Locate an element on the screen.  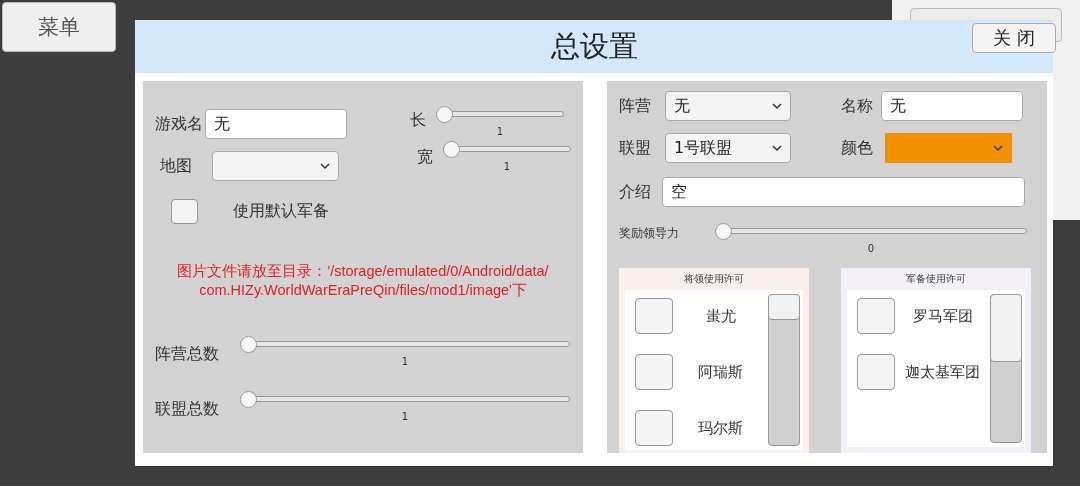
input-field: 空 is located at coordinates (843, 192).